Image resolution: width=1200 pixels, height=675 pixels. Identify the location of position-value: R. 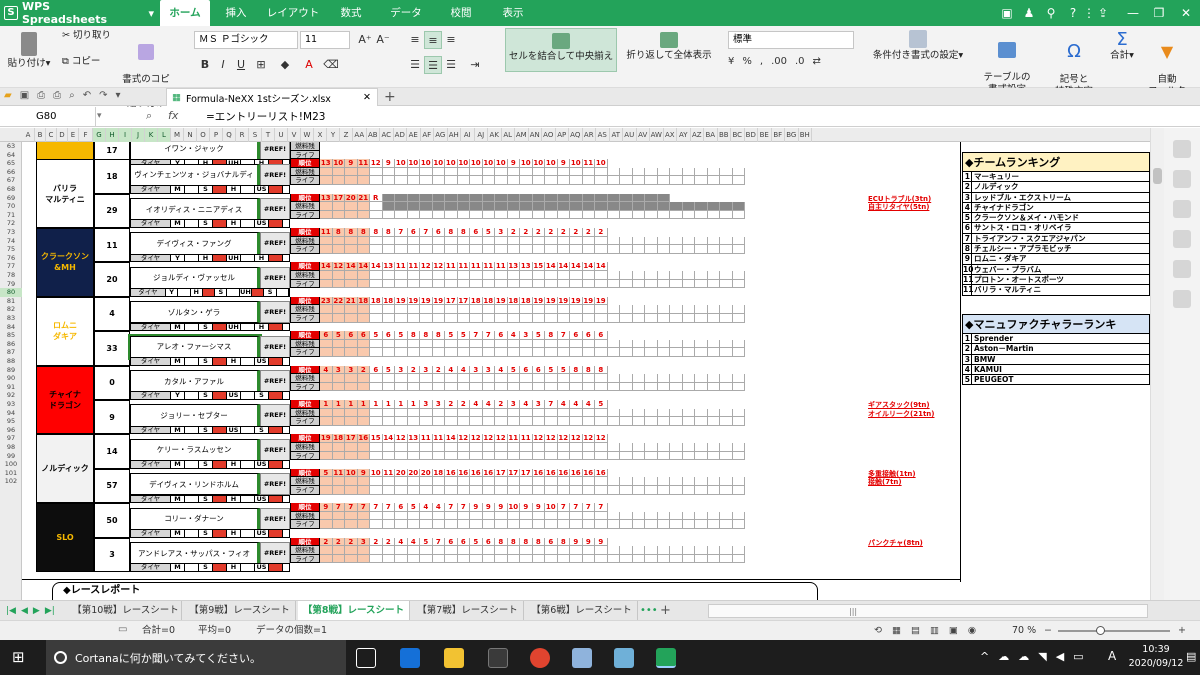
(376, 198).